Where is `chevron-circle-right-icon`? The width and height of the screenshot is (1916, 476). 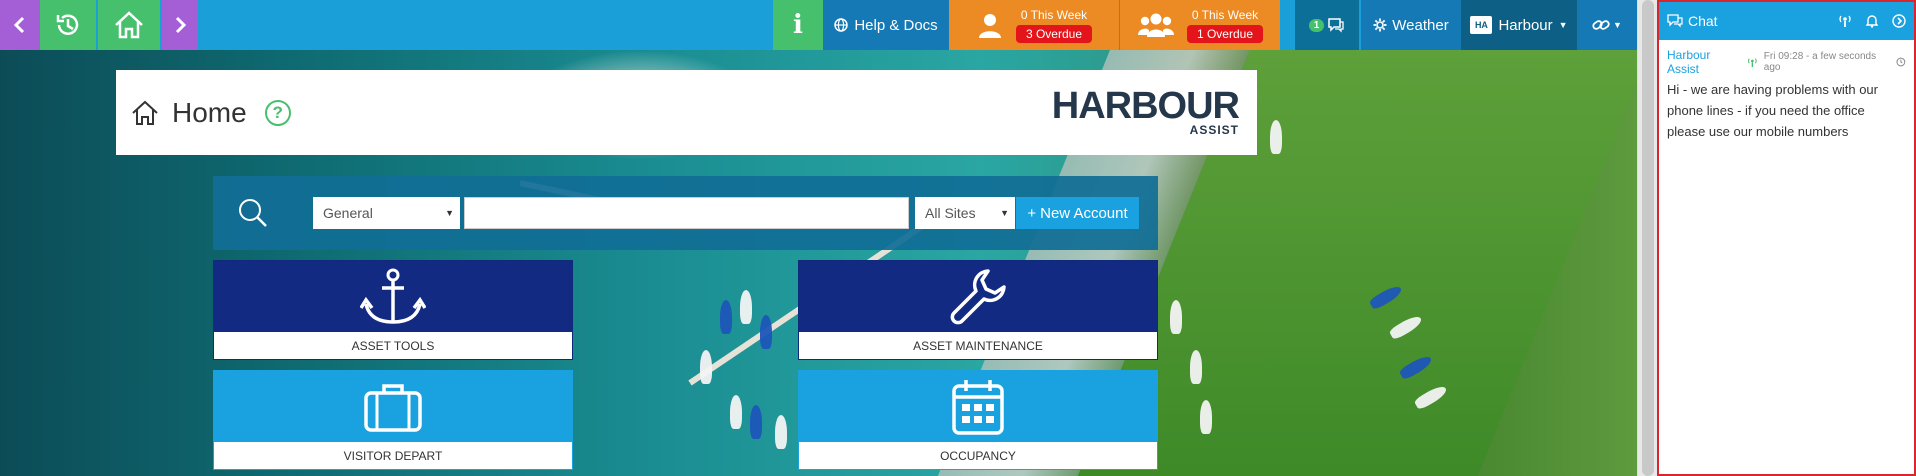 chevron-circle-right-icon is located at coordinates (1899, 21).